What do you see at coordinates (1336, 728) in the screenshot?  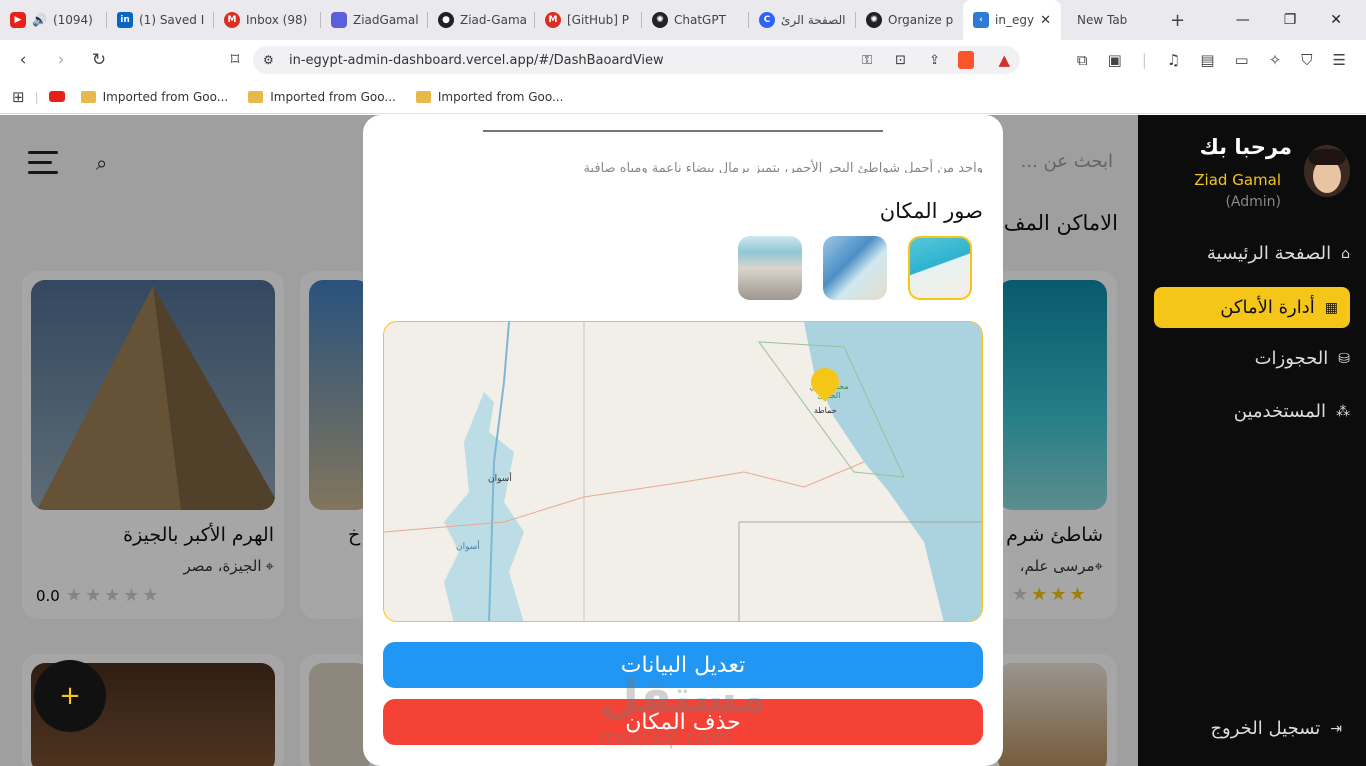 I see `logout-icon: ⇥` at bounding box center [1336, 728].